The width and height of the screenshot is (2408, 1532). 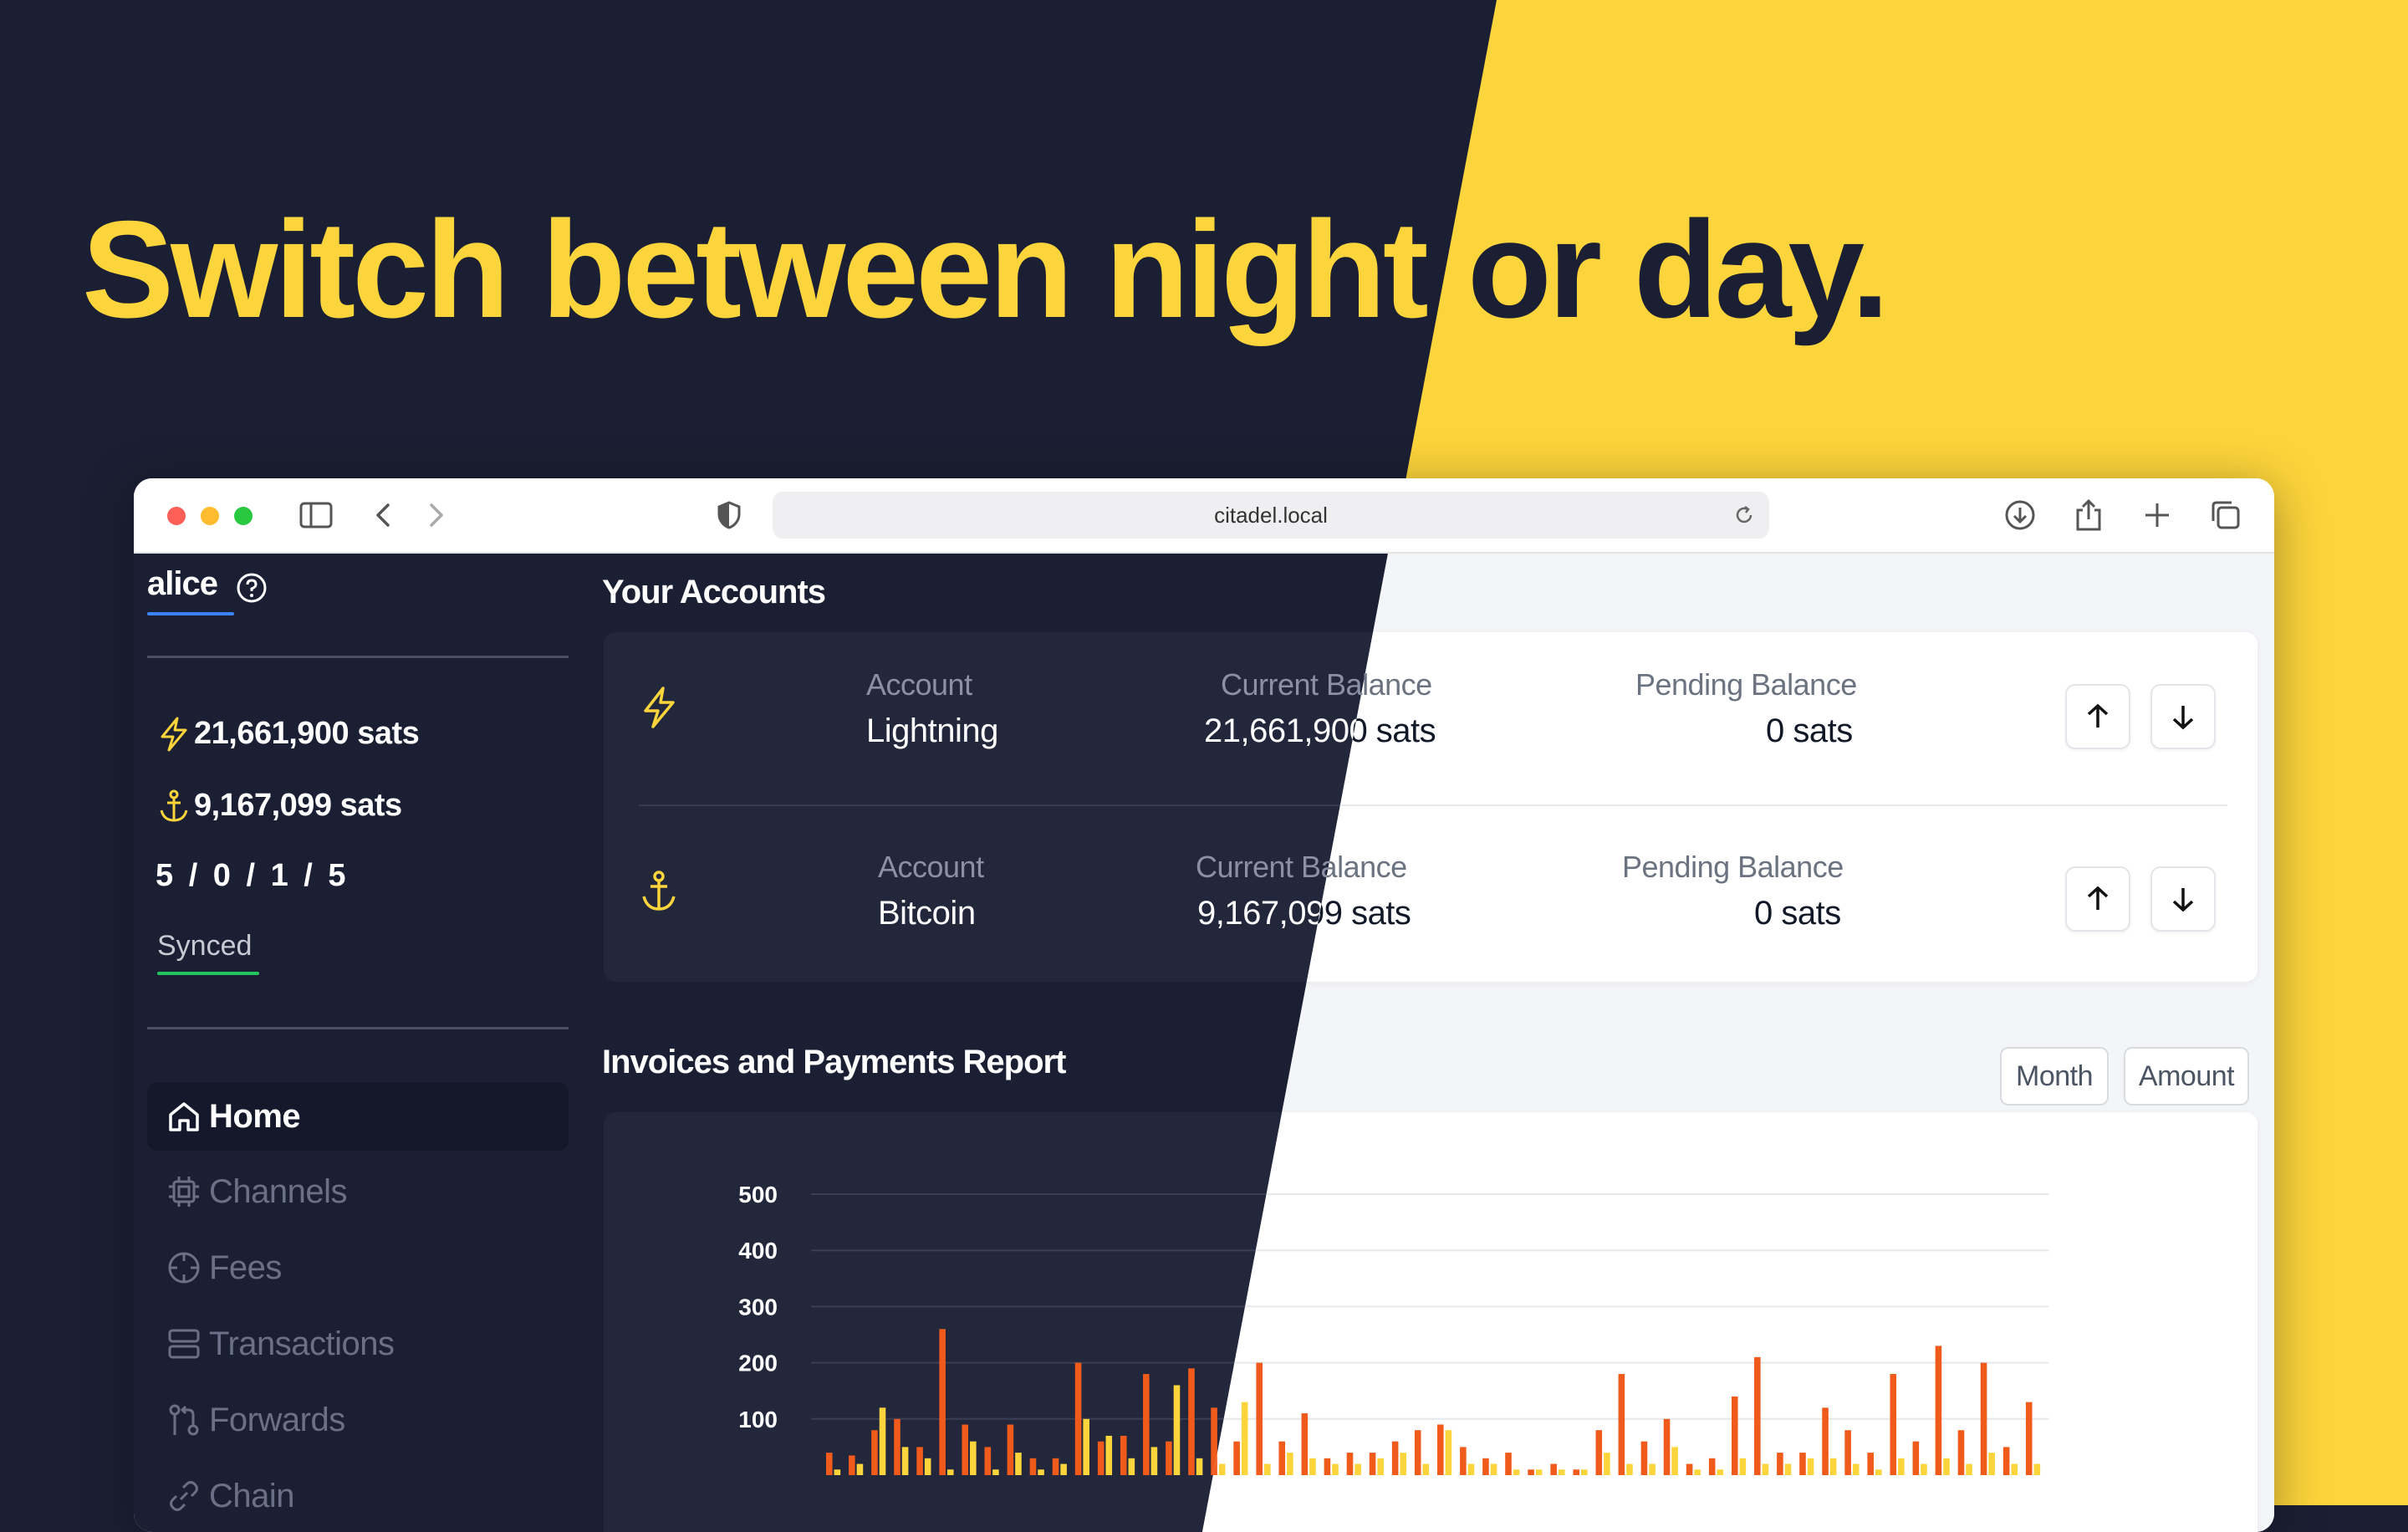 I want to click on privacy-shield-icon, so click(x=729, y=515).